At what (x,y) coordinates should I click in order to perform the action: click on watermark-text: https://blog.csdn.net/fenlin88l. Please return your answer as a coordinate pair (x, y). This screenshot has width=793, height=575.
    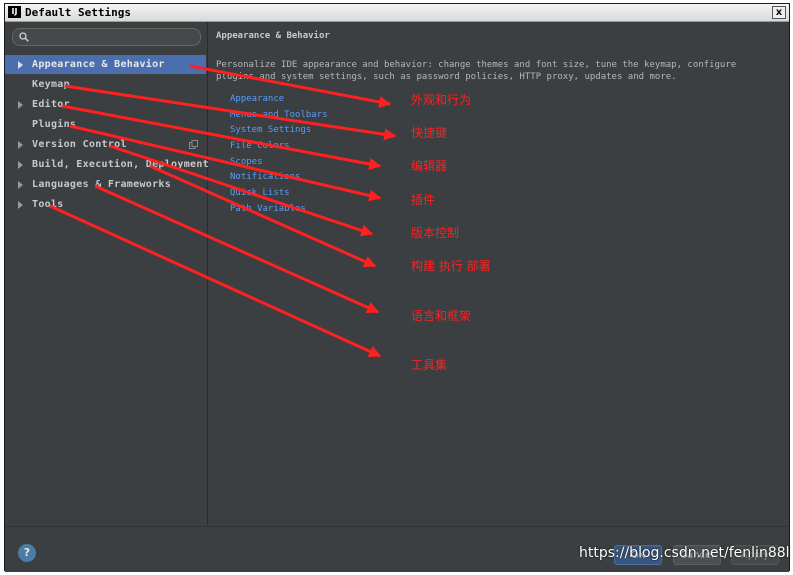
    Looking at the image, I should click on (684, 553).